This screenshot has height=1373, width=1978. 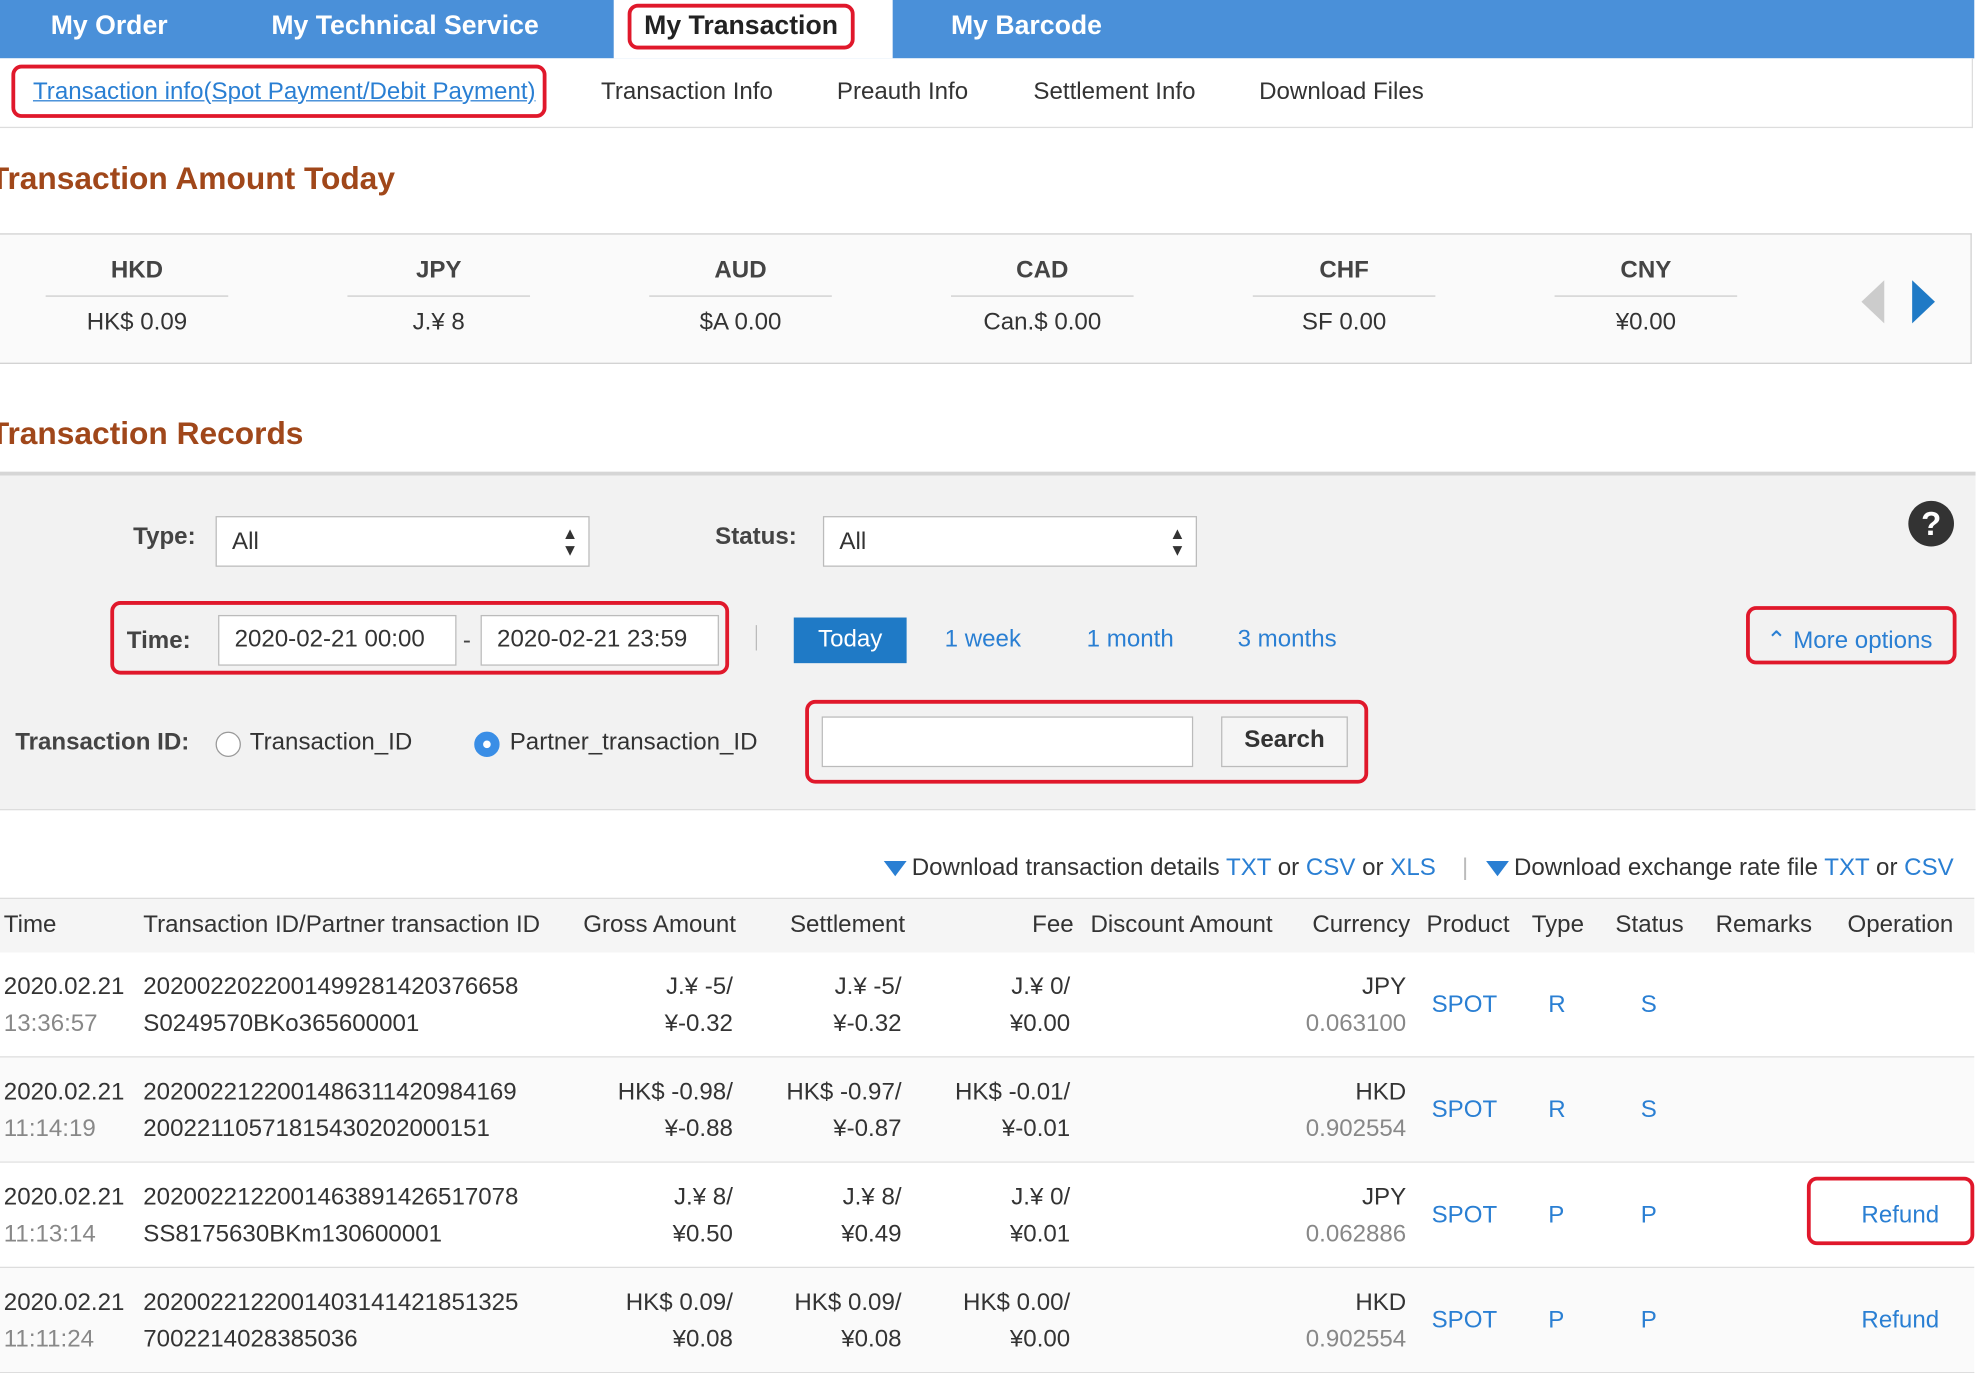 I want to click on next-arrow-icon, so click(x=1923, y=302).